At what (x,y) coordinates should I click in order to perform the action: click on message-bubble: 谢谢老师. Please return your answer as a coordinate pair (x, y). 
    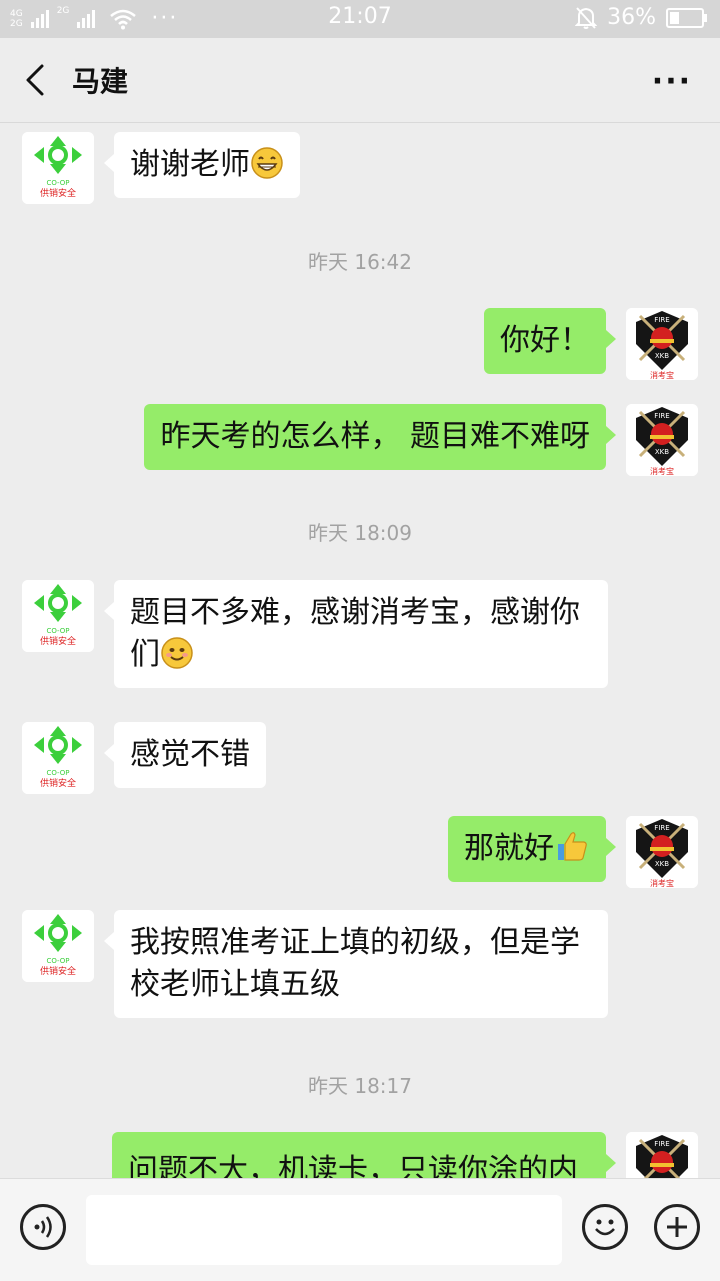
    Looking at the image, I should click on (202, 165).